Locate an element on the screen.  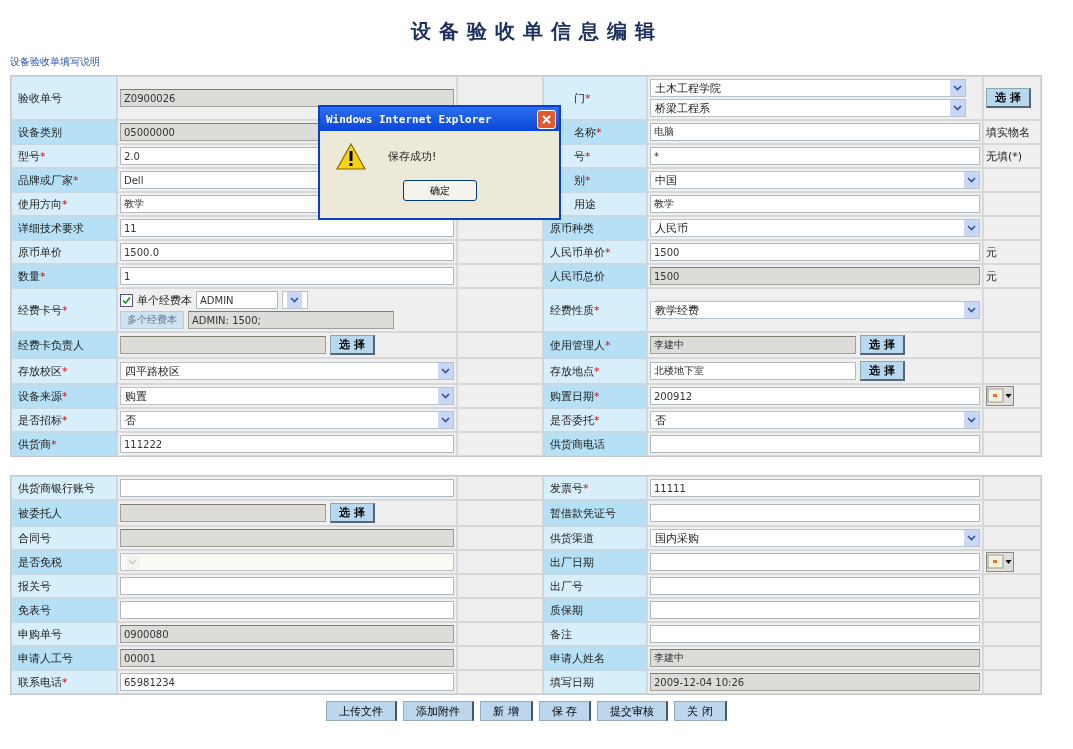
field-label: 联系电话* is located at coordinates (64, 682).